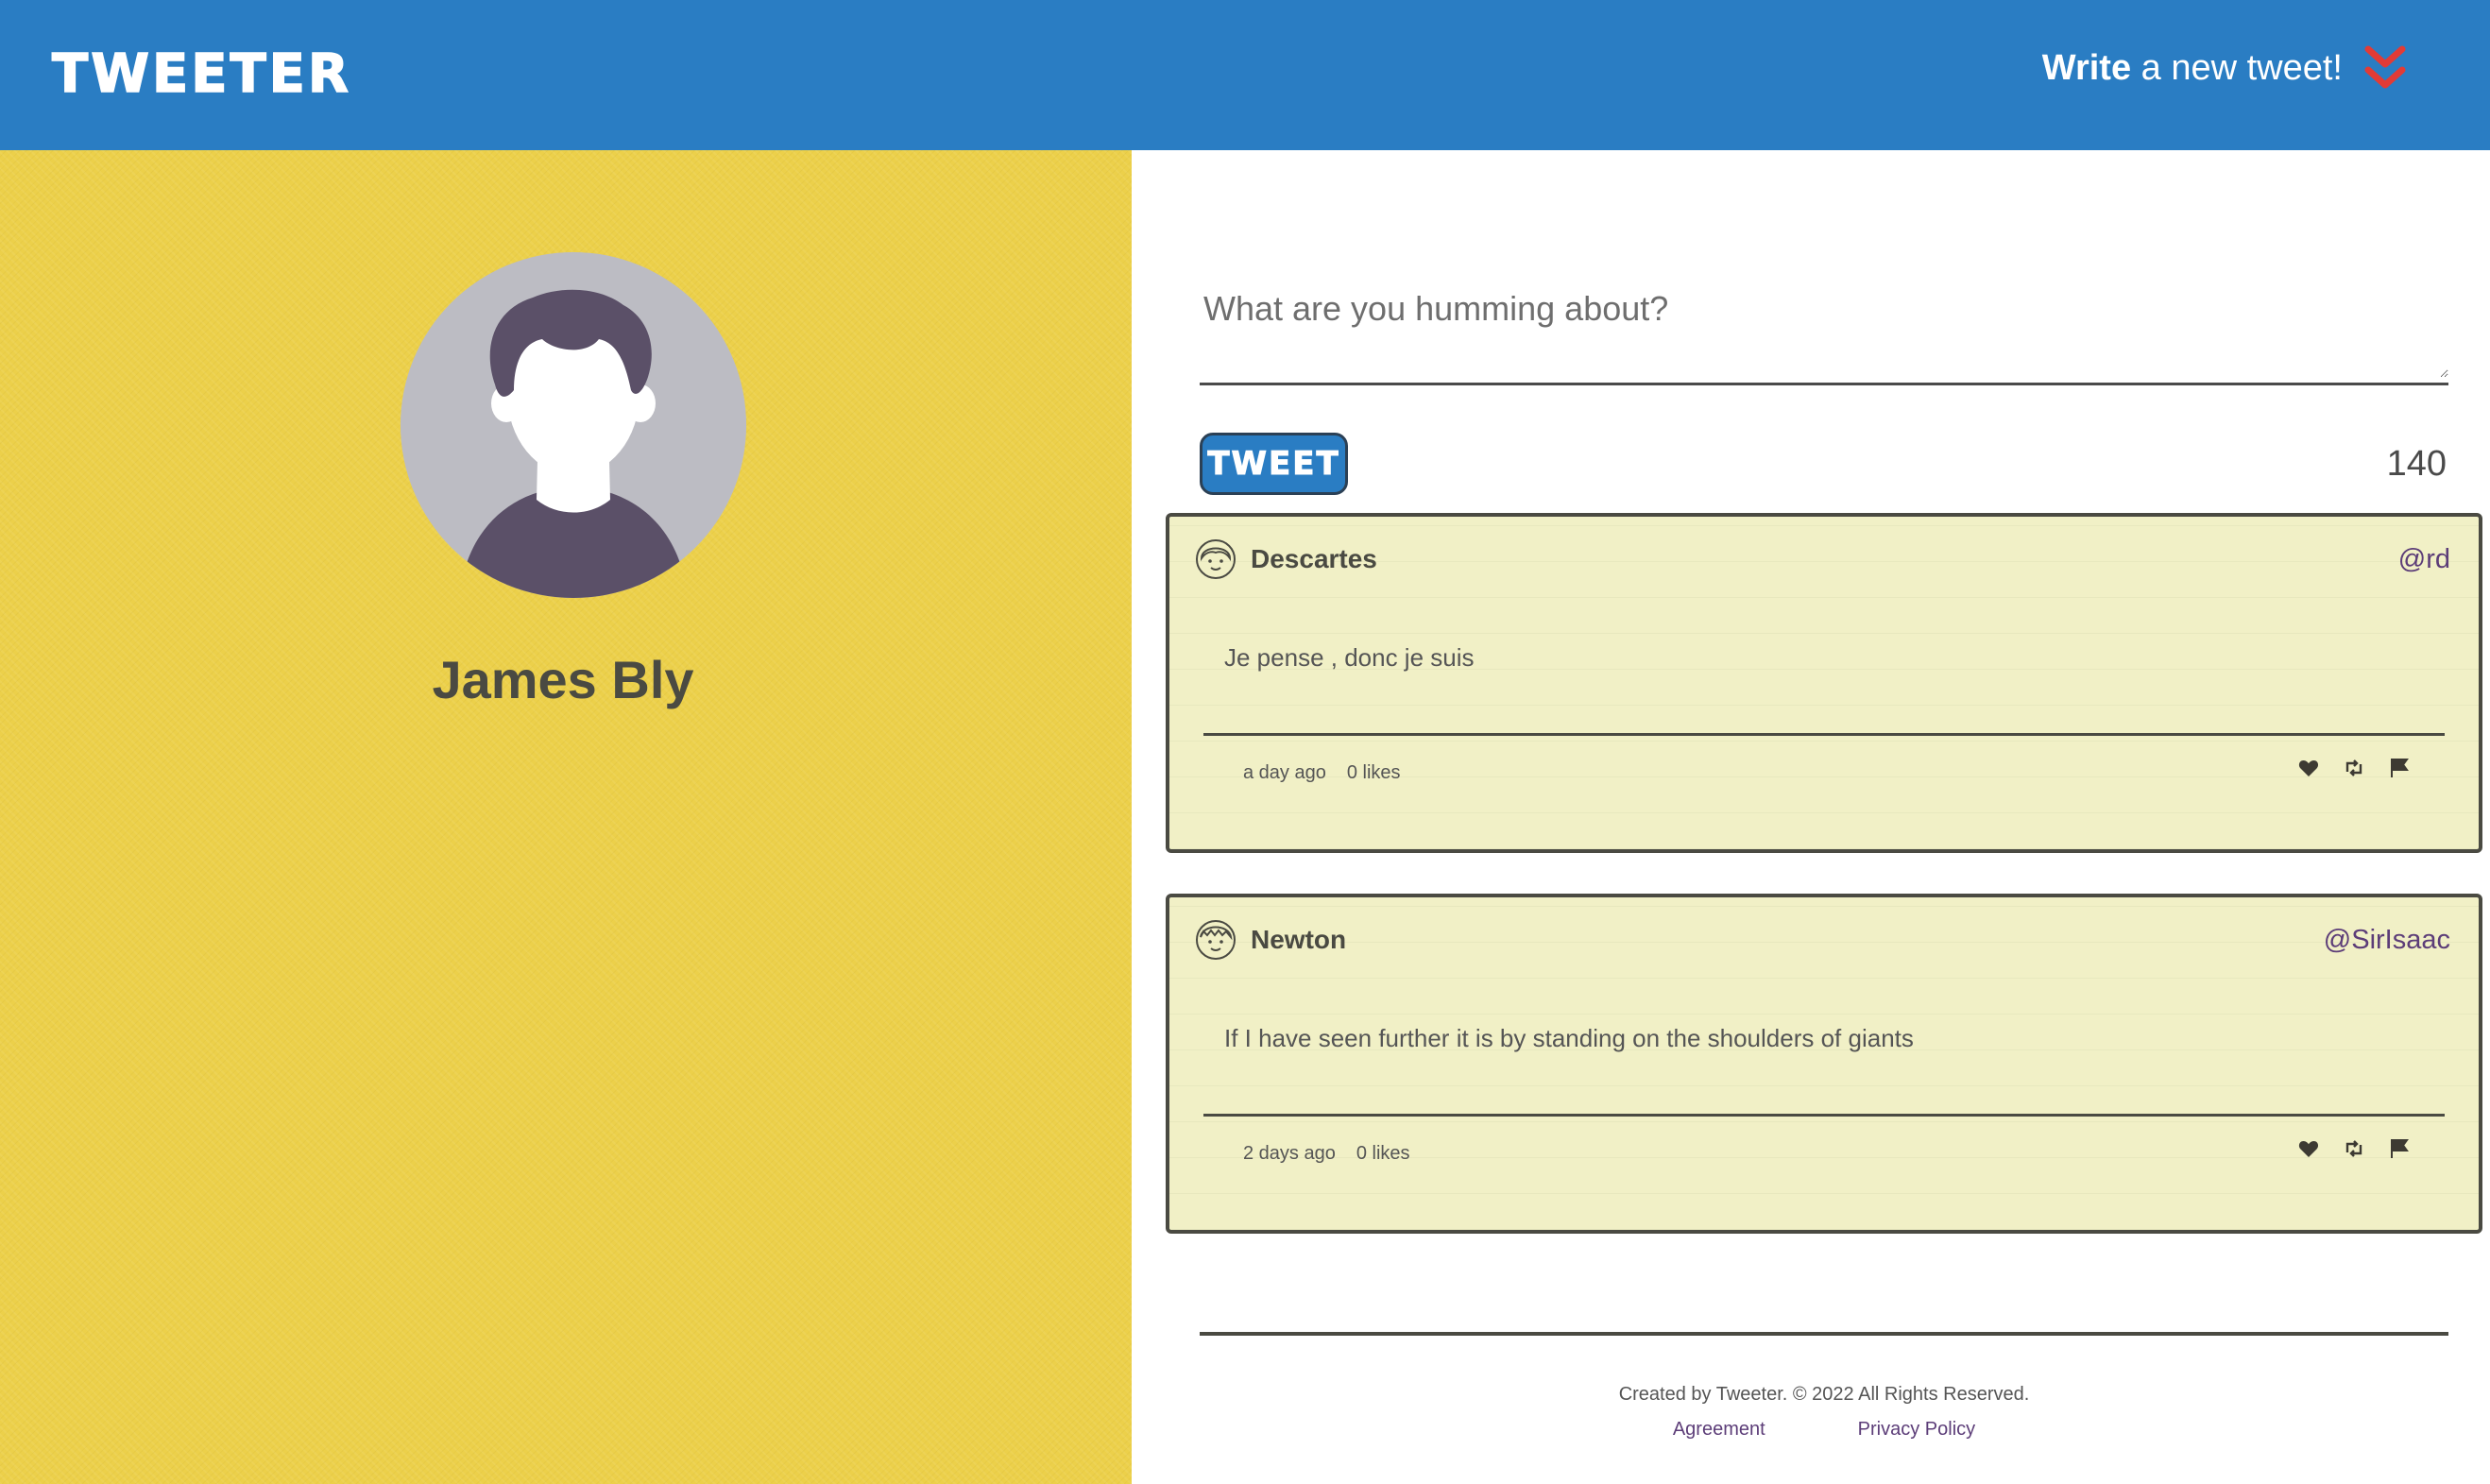  I want to click on profile-name: James Bly, so click(563, 680).